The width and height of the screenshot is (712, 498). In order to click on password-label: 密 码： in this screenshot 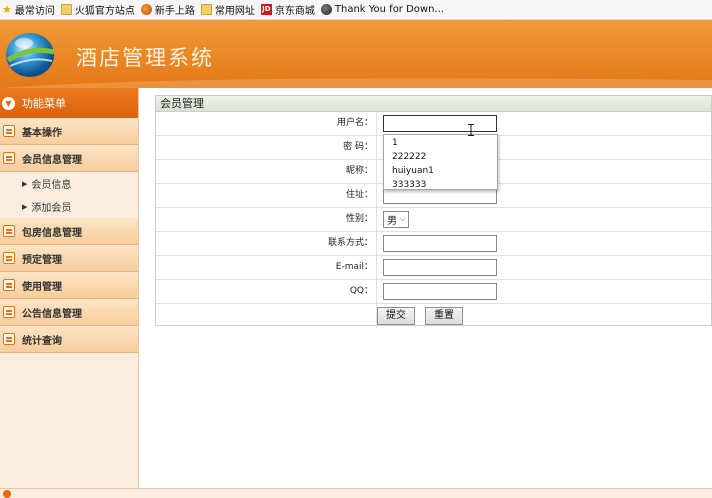, I will do `click(266, 147)`.